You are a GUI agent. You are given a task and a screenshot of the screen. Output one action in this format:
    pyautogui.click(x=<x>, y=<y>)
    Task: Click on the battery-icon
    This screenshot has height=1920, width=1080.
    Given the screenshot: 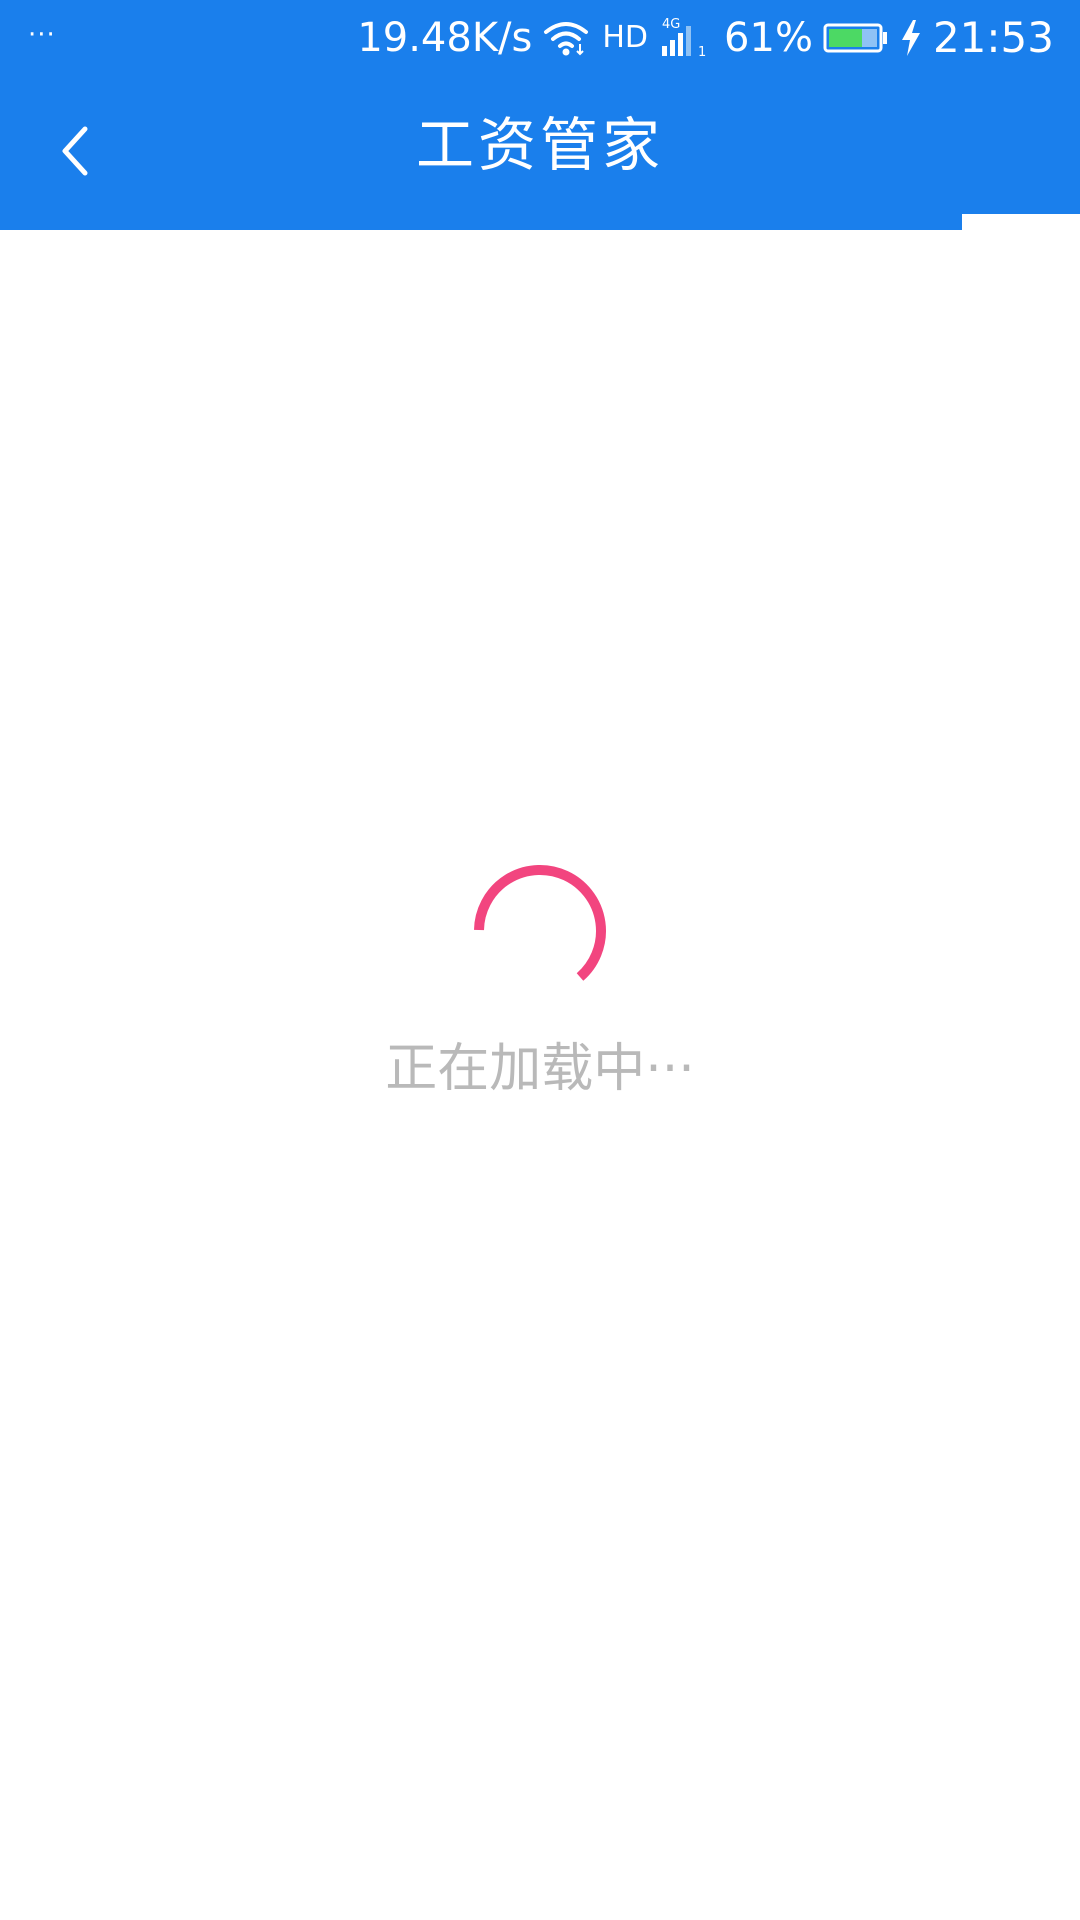 What is the action you would take?
    pyautogui.click(x=856, y=38)
    